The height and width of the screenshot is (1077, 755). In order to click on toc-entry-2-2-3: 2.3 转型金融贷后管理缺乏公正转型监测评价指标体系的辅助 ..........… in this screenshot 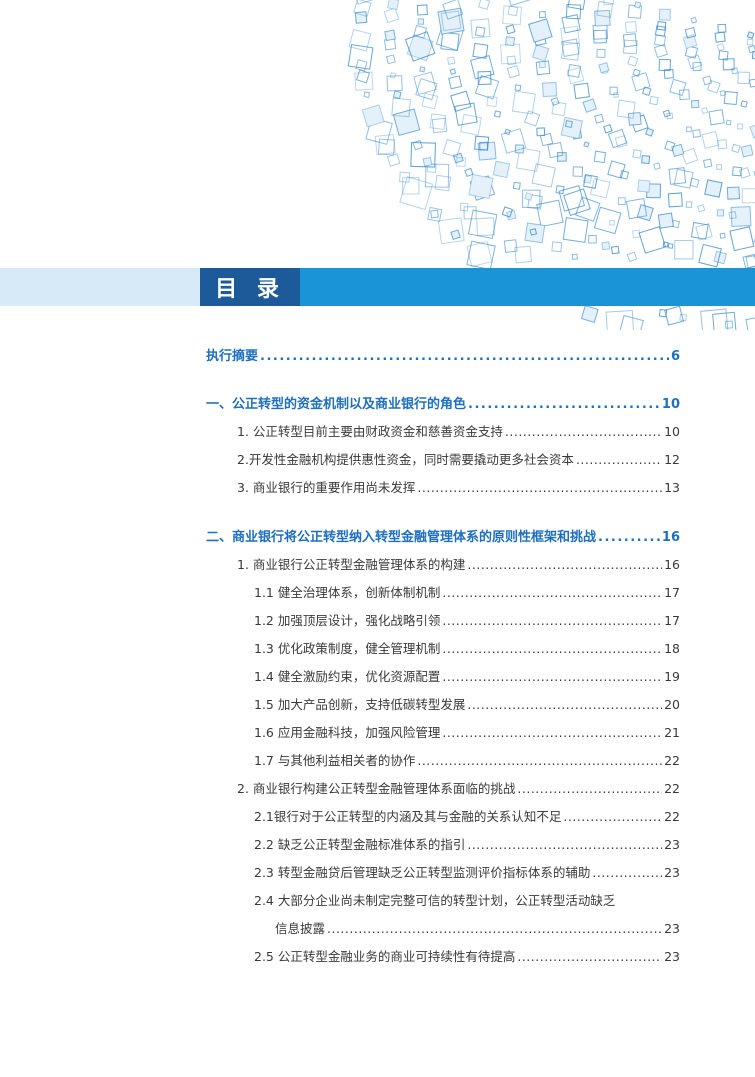, I will do `click(467, 873)`.